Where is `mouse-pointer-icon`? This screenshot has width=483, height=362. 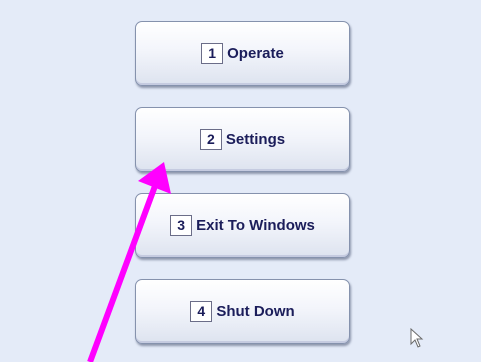
mouse-pointer-icon is located at coordinates (417, 338).